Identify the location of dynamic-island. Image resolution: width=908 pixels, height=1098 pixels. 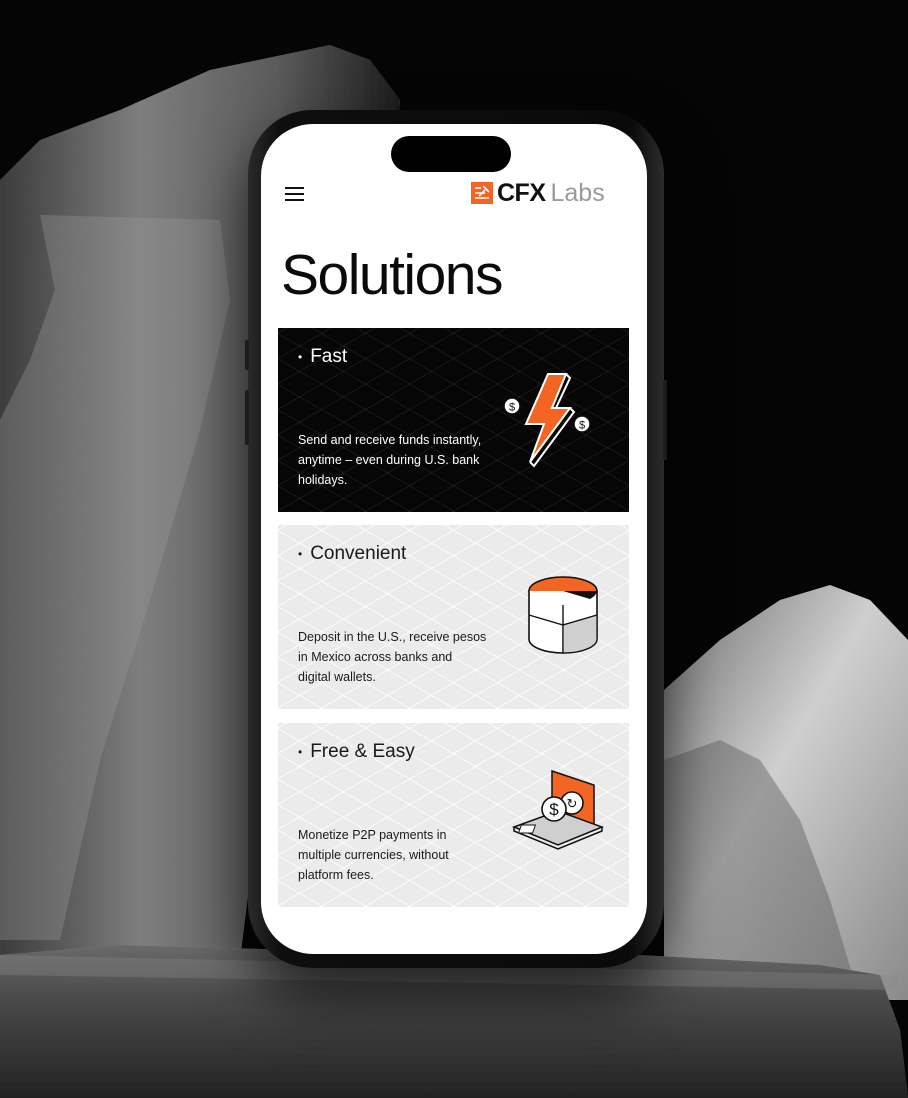
(451, 154).